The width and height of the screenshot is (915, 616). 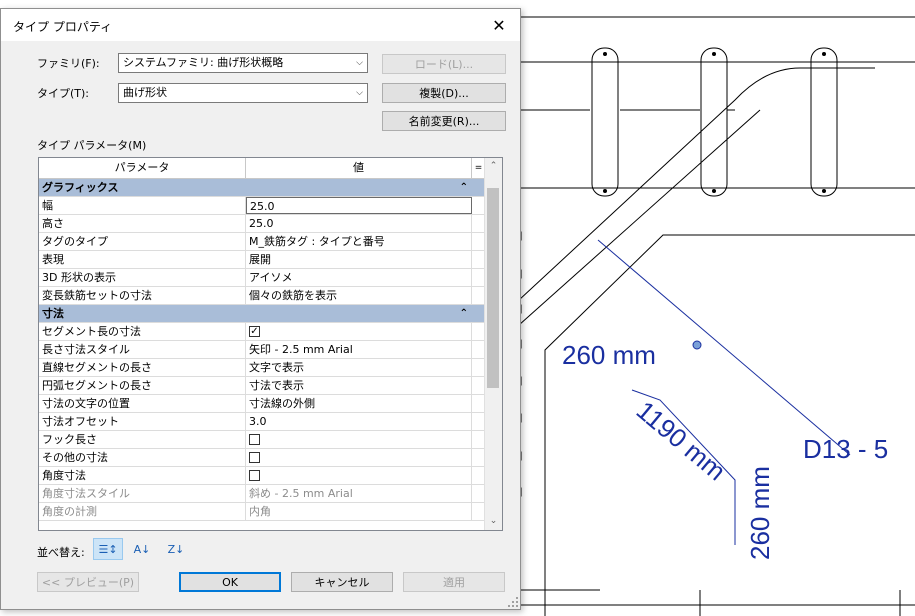 I want to click on param-row: 角度の計測 内角, so click(x=262, y=512).